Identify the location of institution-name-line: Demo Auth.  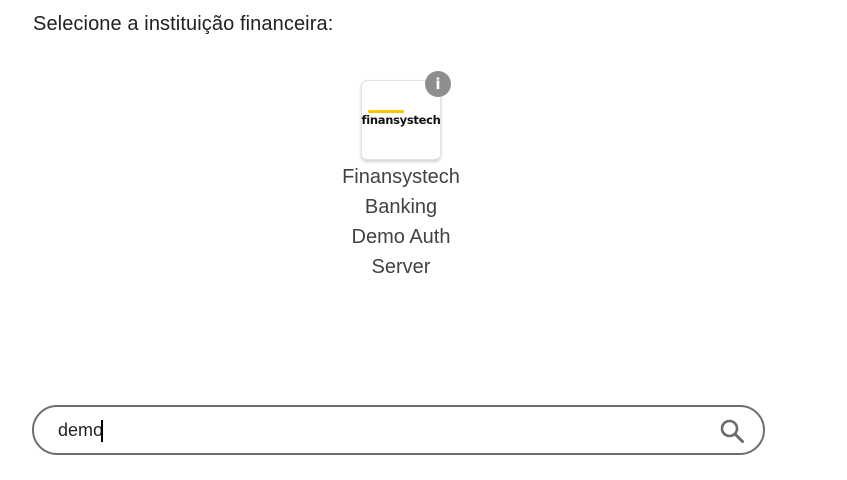
(401, 237).